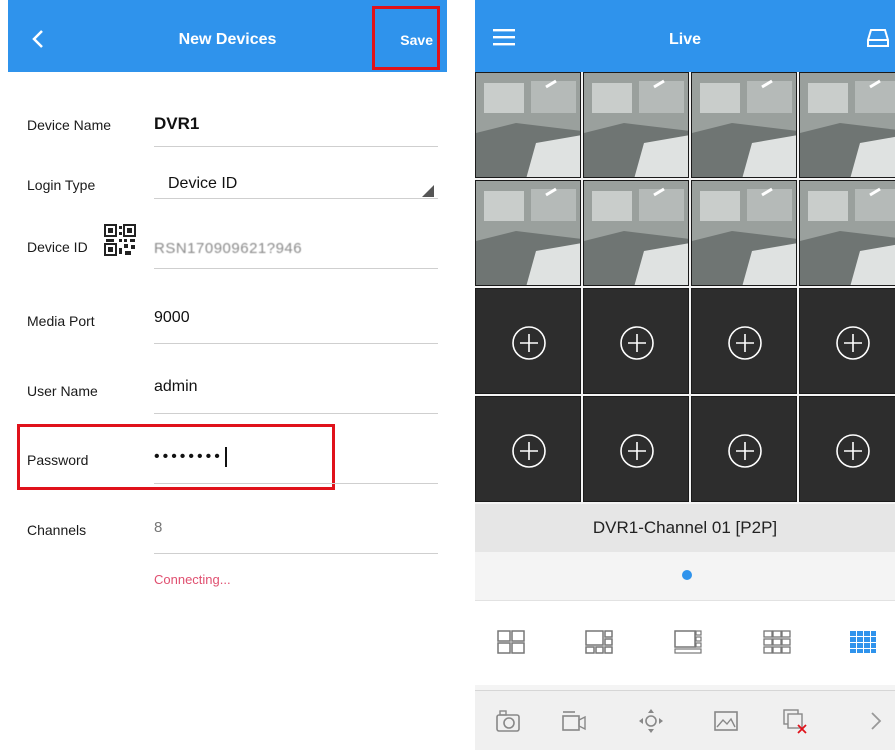  Describe the element at coordinates (416, 40) in the screenshot. I see `save-button: Save` at that location.